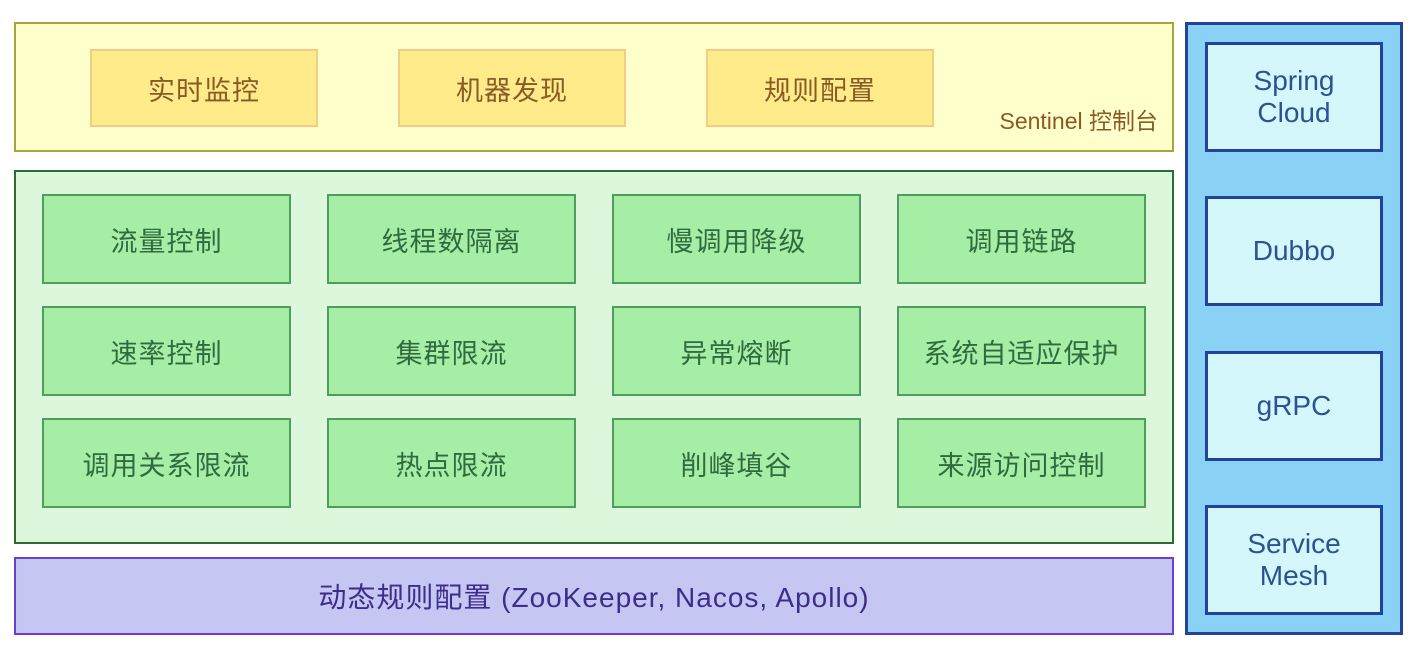 Image resolution: width=1418 pixels, height=656 pixels. I want to click on core-card-label: 削峰填谷, so click(736, 465).